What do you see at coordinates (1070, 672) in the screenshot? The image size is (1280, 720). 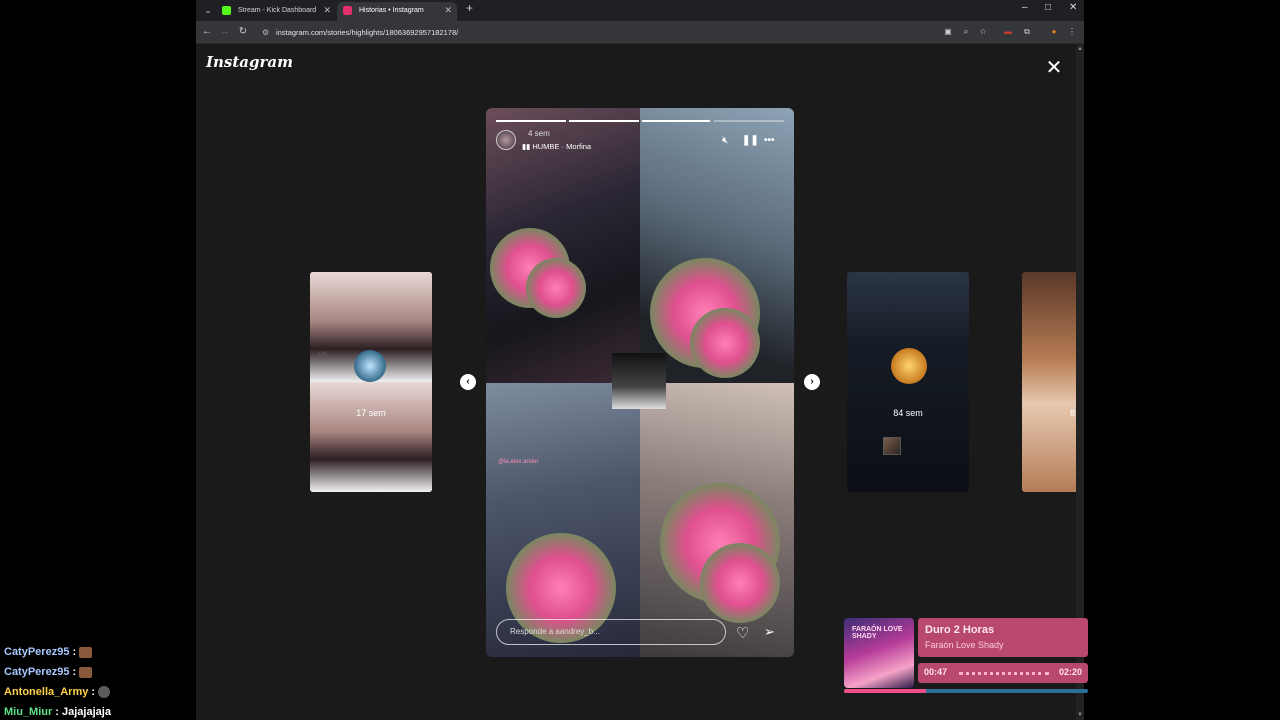 I see `song-duration: 02:20` at bounding box center [1070, 672].